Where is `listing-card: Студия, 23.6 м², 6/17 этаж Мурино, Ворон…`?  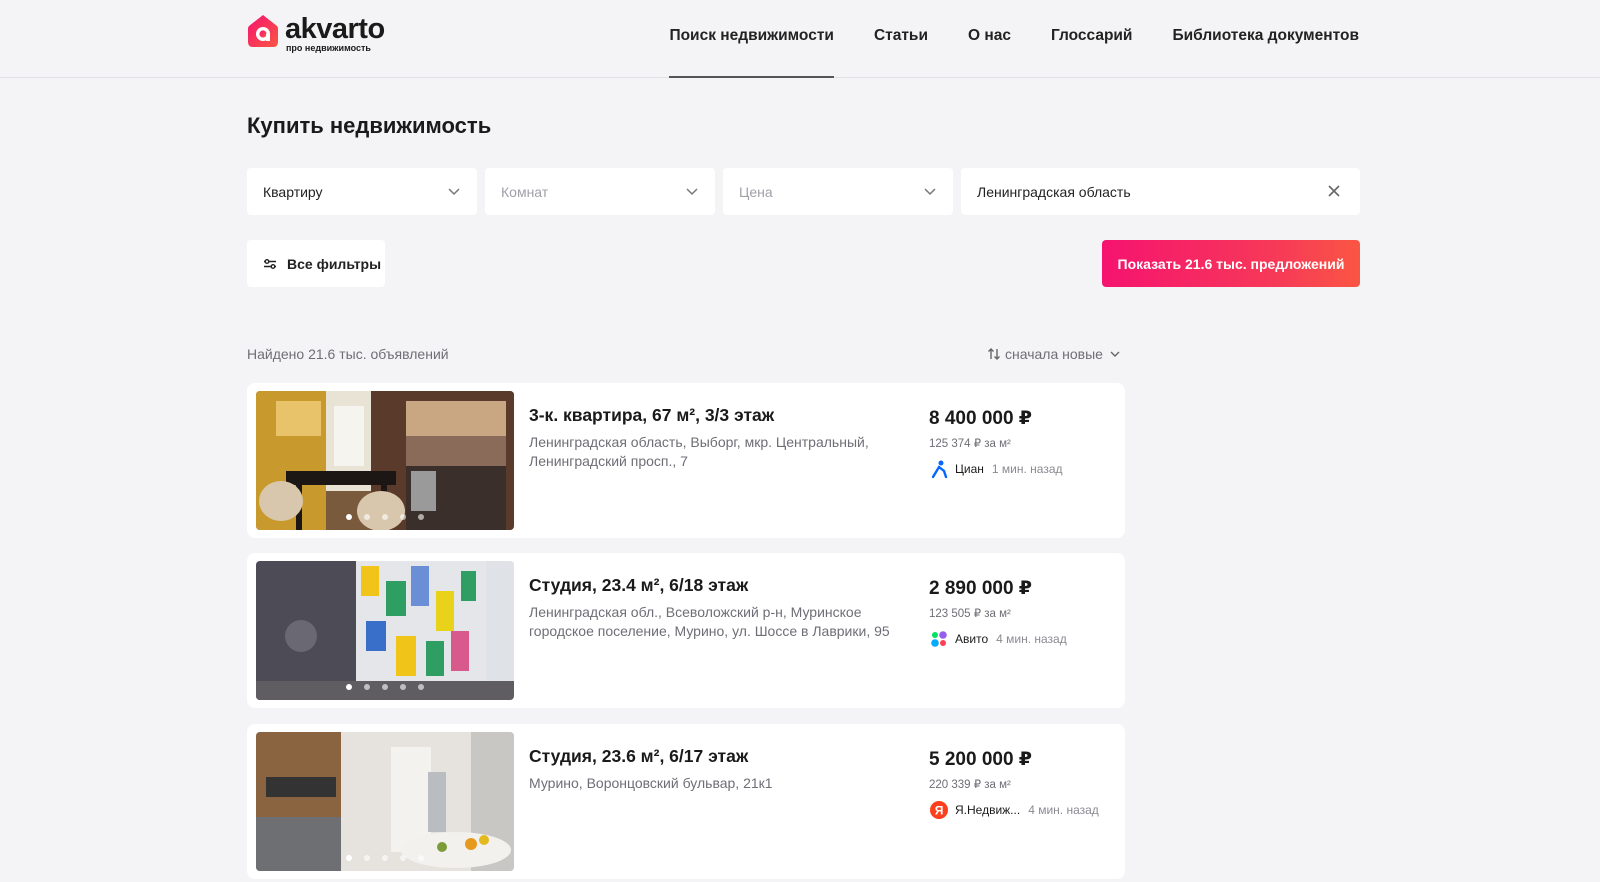
listing-card: Студия, 23.6 м², 6/17 этаж Мурино, Ворон… is located at coordinates (686, 801).